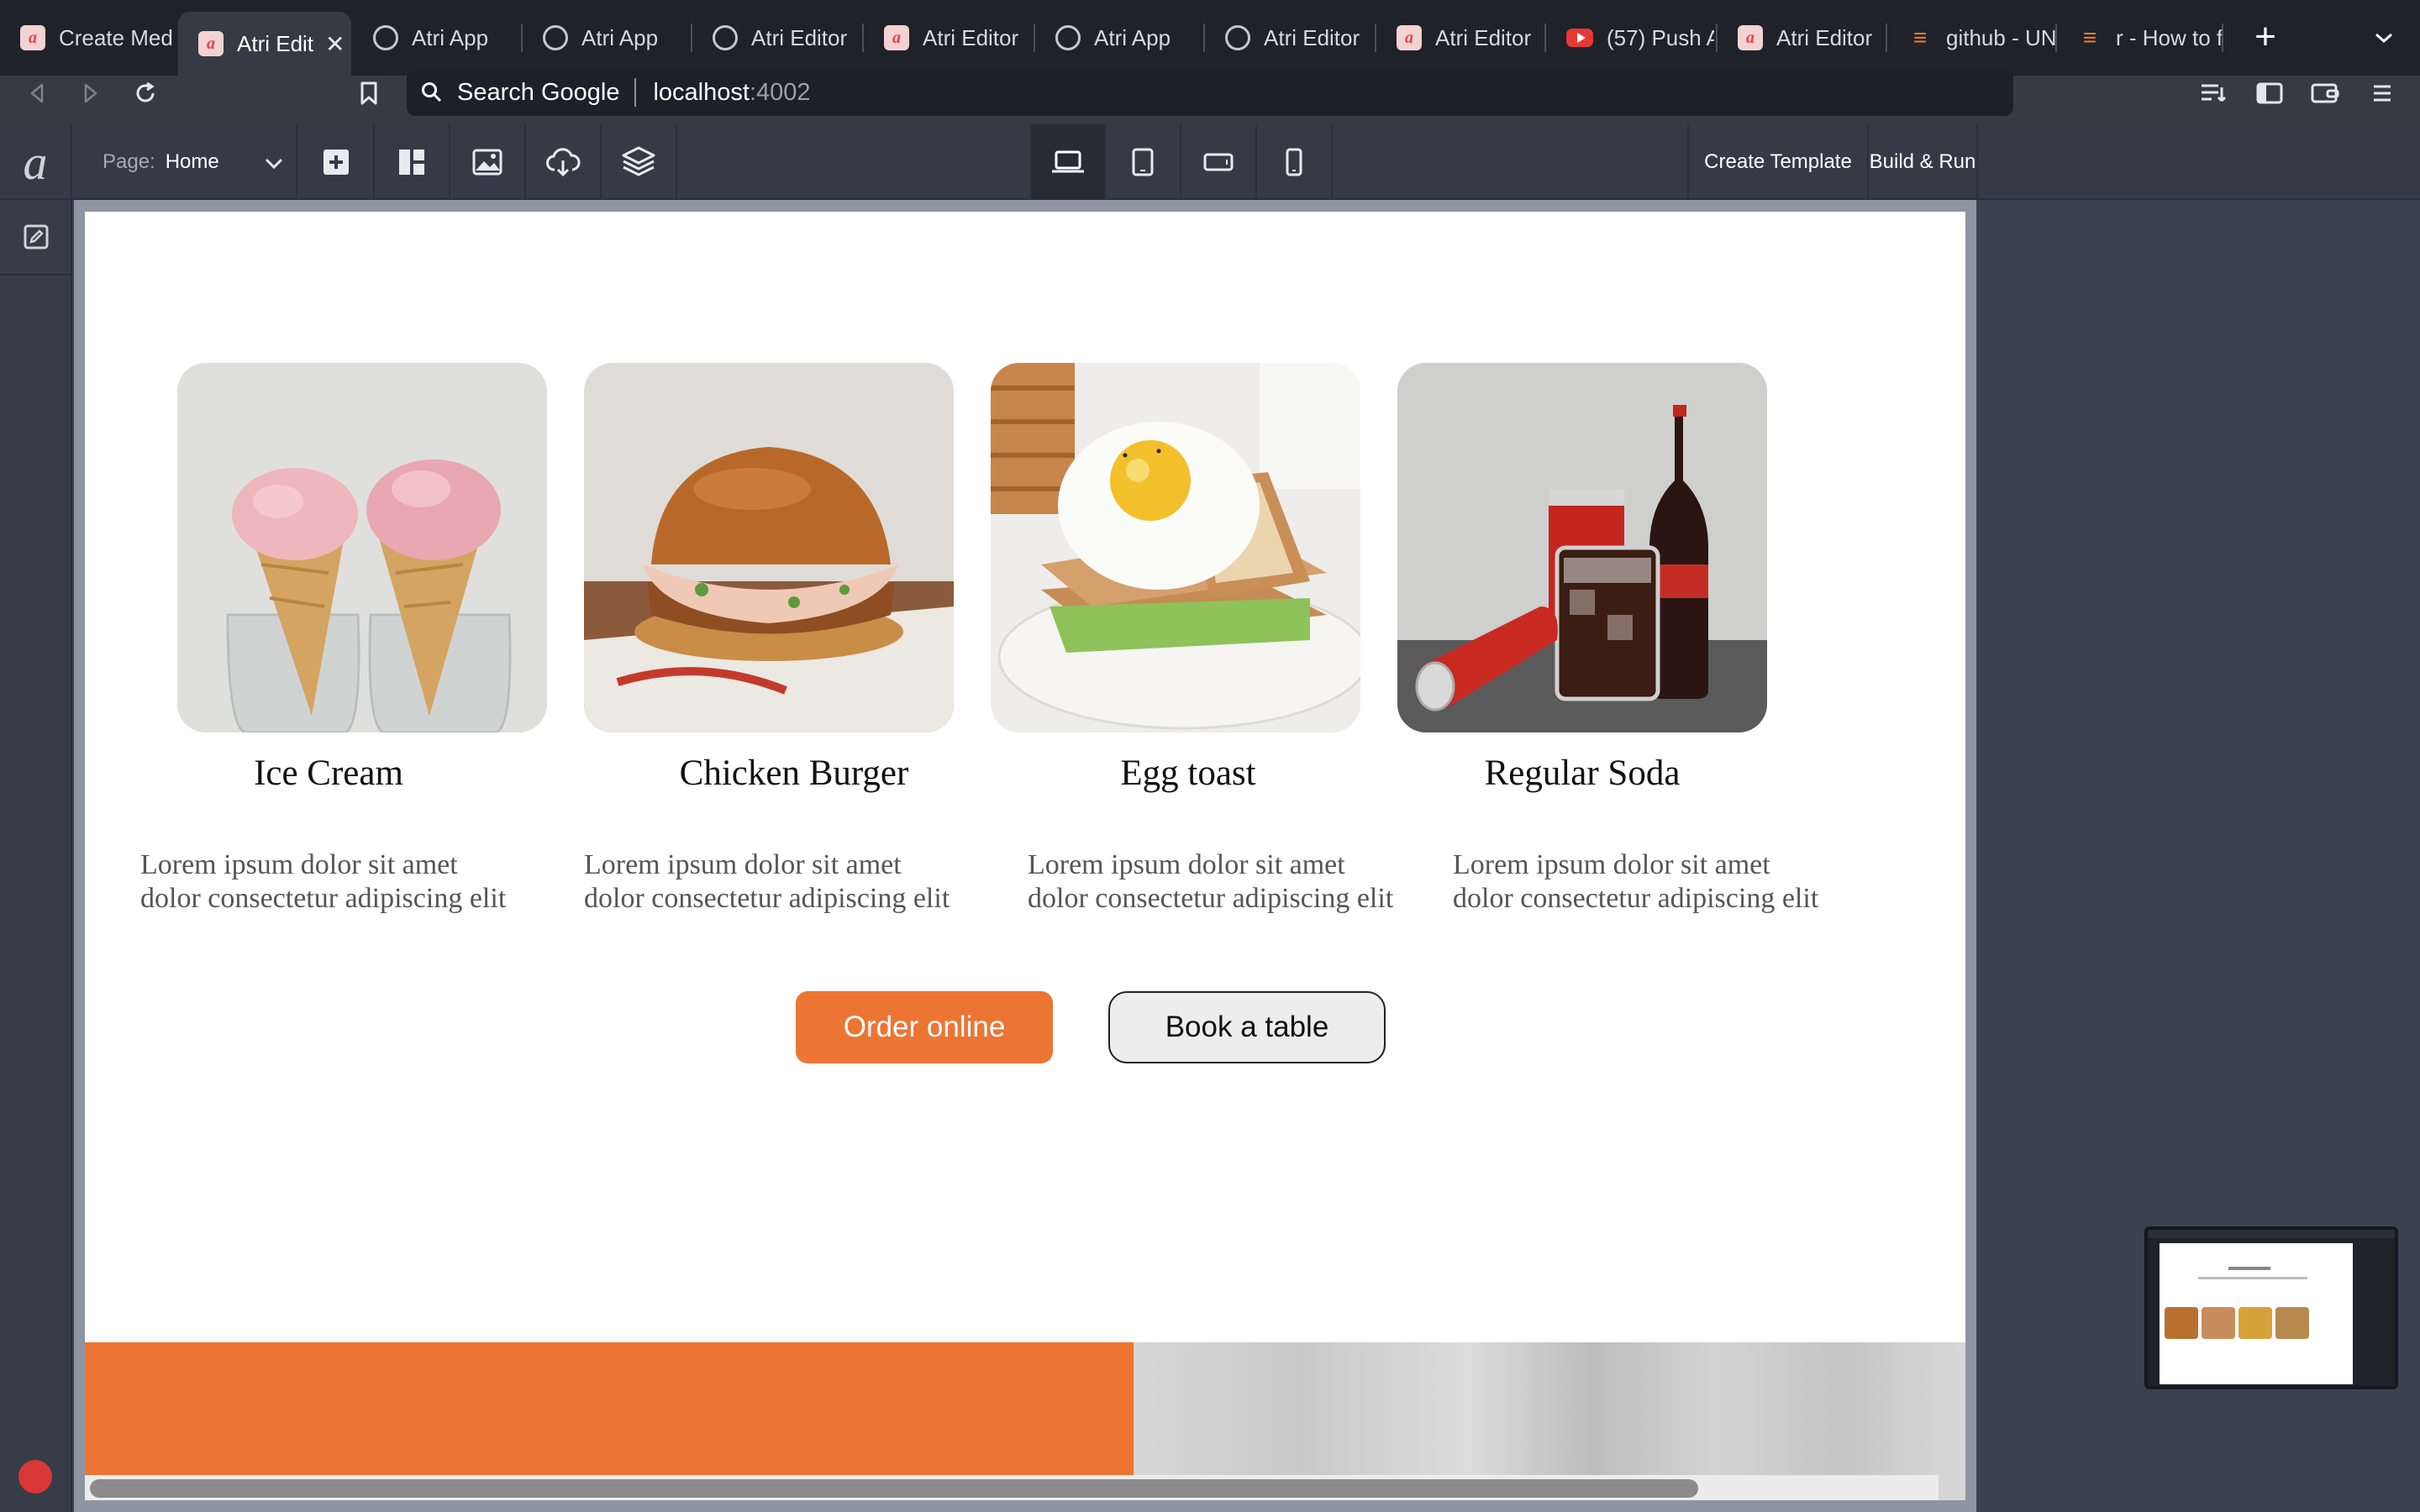 The height and width of the screenshot is (1512, 2420). What do you see at coordinates (2325, 93) in the screenshot?
I see `wallet-icon` at bounding box center [2325, 93].